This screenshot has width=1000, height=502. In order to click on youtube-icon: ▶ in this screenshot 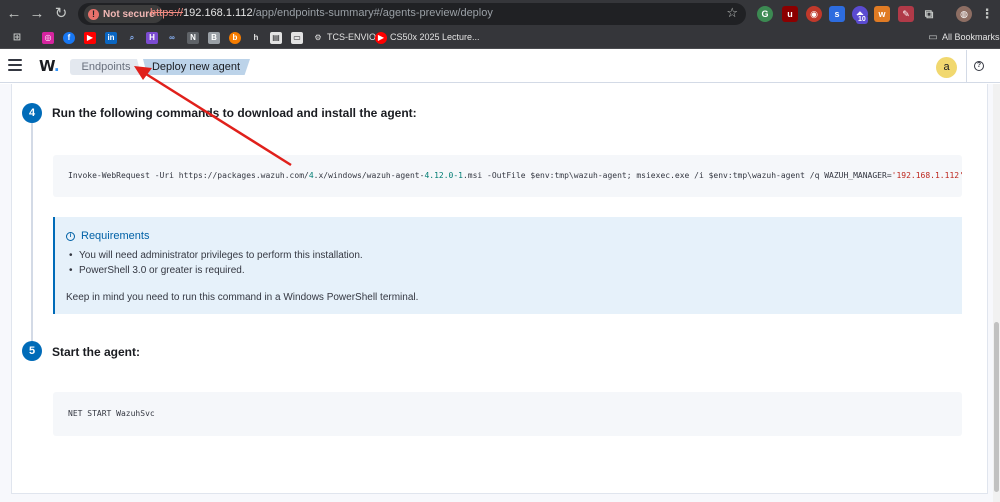, I will do `click(90, 38)`.